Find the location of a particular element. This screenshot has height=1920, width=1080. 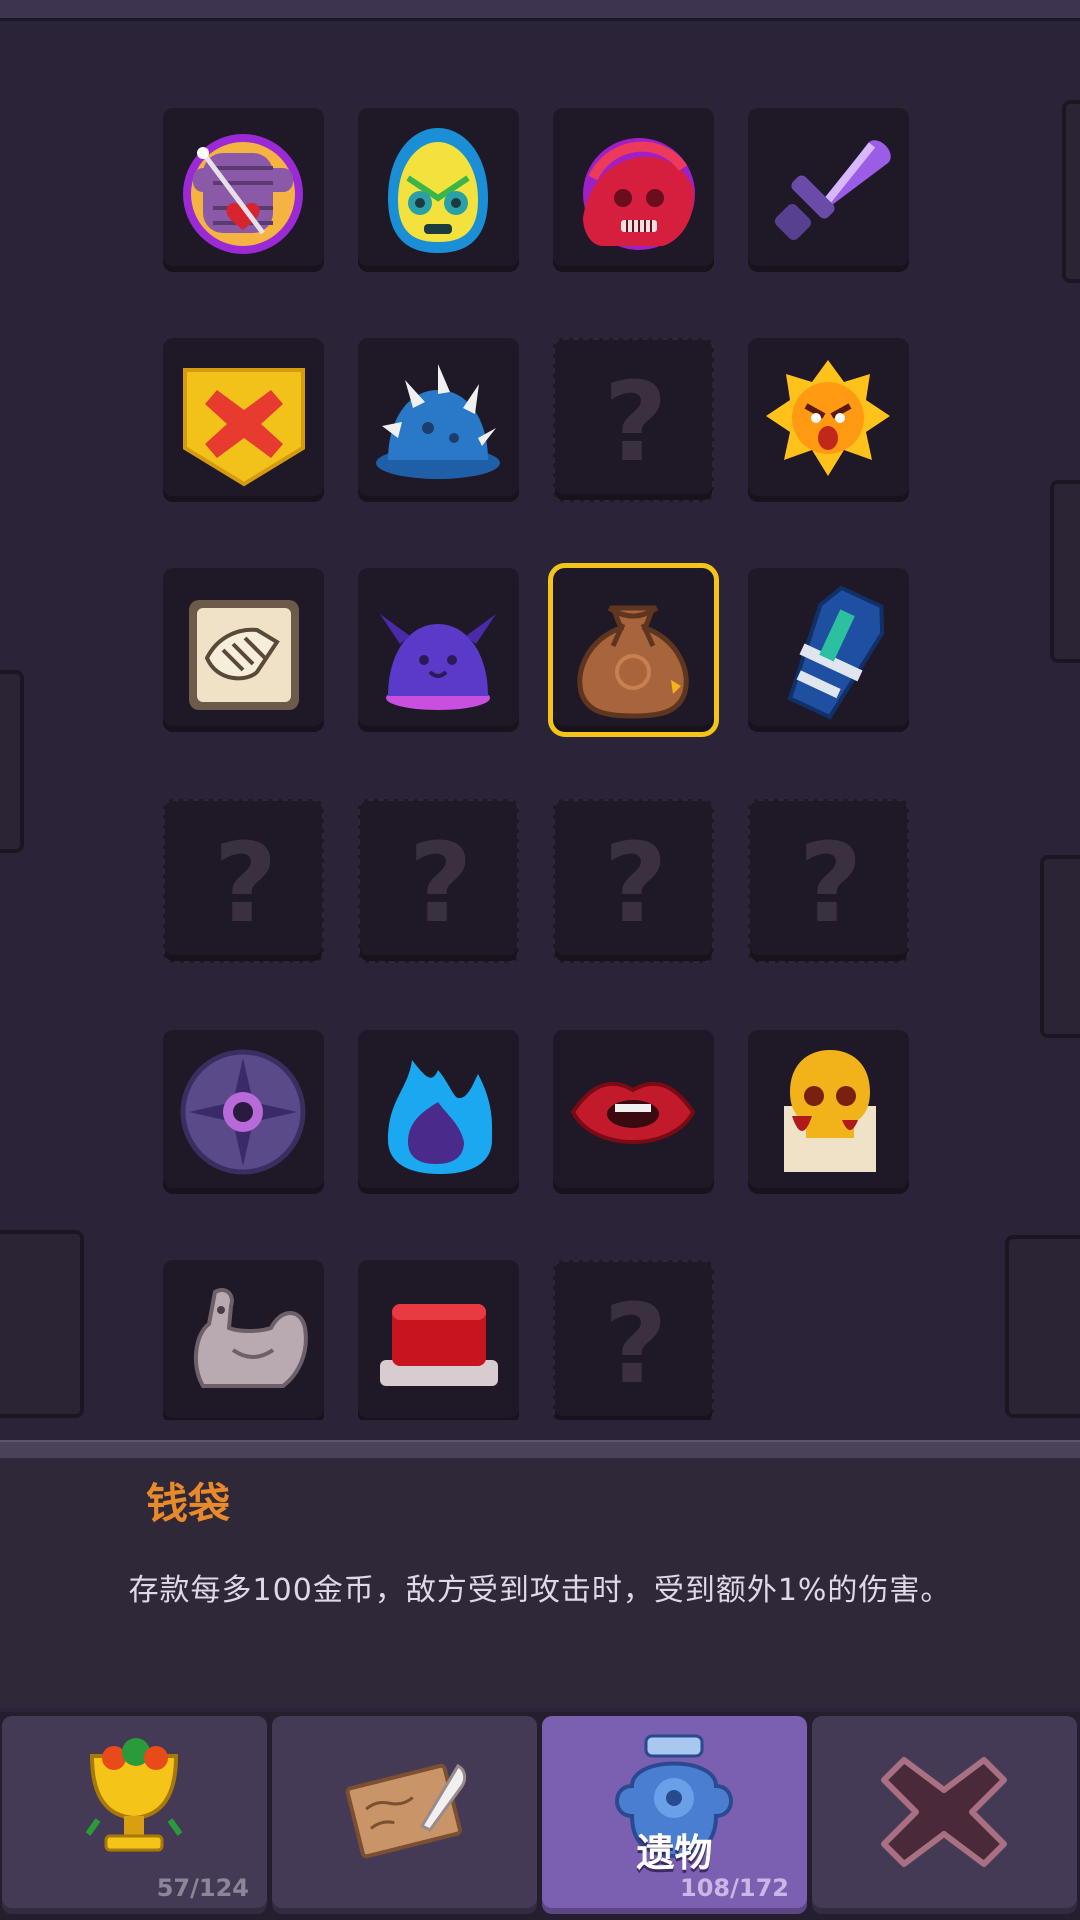

relics-count: 108/172 is located at coordinates (734, 1888).